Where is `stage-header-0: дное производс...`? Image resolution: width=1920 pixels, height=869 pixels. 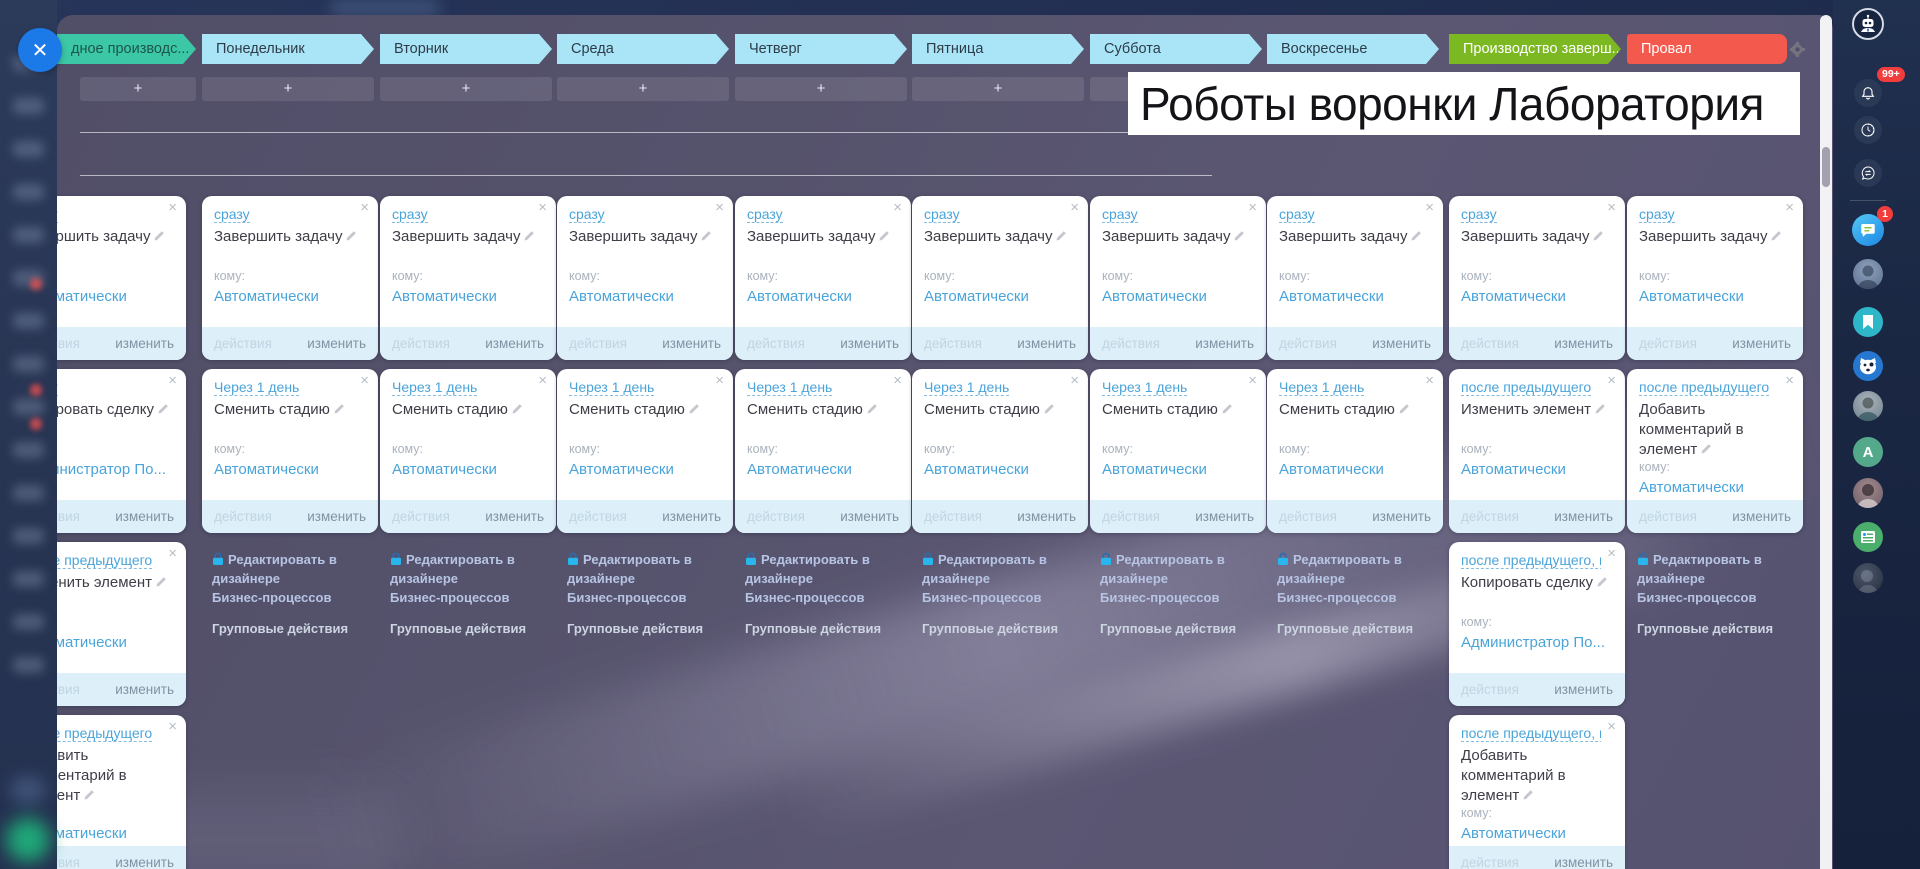
stage-header-0: дное производс... is located at coordinates (126, 49).